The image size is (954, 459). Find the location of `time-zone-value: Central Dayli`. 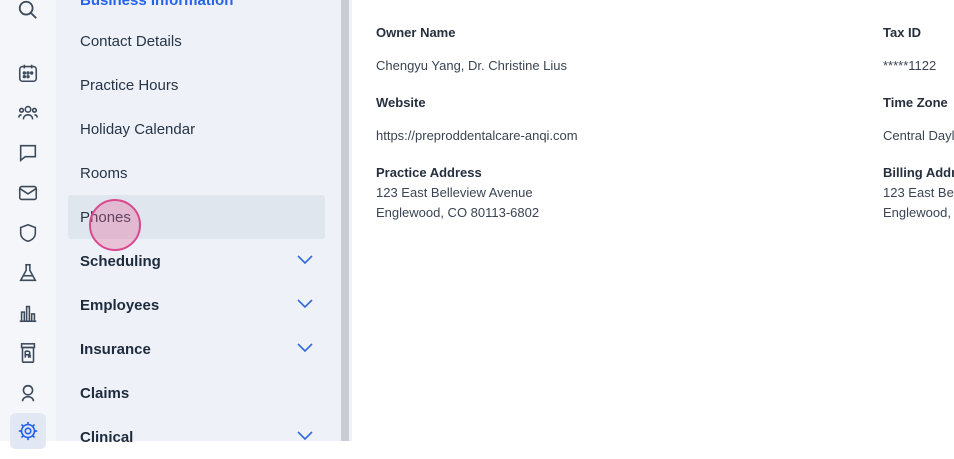

time-zone-value: Central Dayli is located at coordinates (918, 135).